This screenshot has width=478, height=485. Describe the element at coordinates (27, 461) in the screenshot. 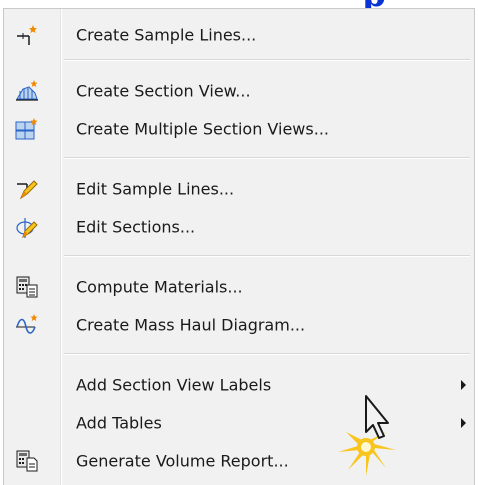

I see `volume-report-icon` at that location.